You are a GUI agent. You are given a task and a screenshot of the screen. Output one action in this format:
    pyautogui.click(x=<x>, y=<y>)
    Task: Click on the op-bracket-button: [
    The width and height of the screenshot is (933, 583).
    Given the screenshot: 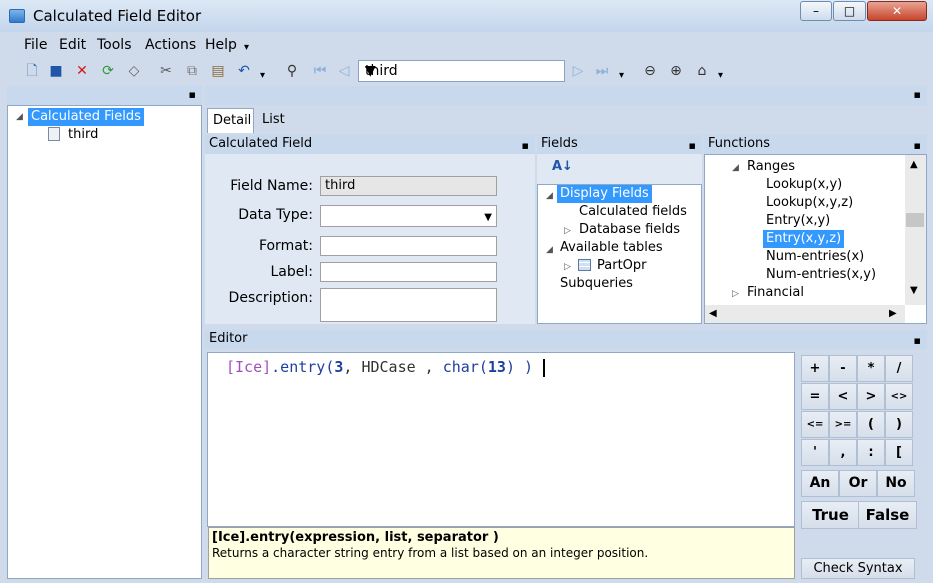 What is the action you would take?
    pyautogui.click(x=899, y=452)
    